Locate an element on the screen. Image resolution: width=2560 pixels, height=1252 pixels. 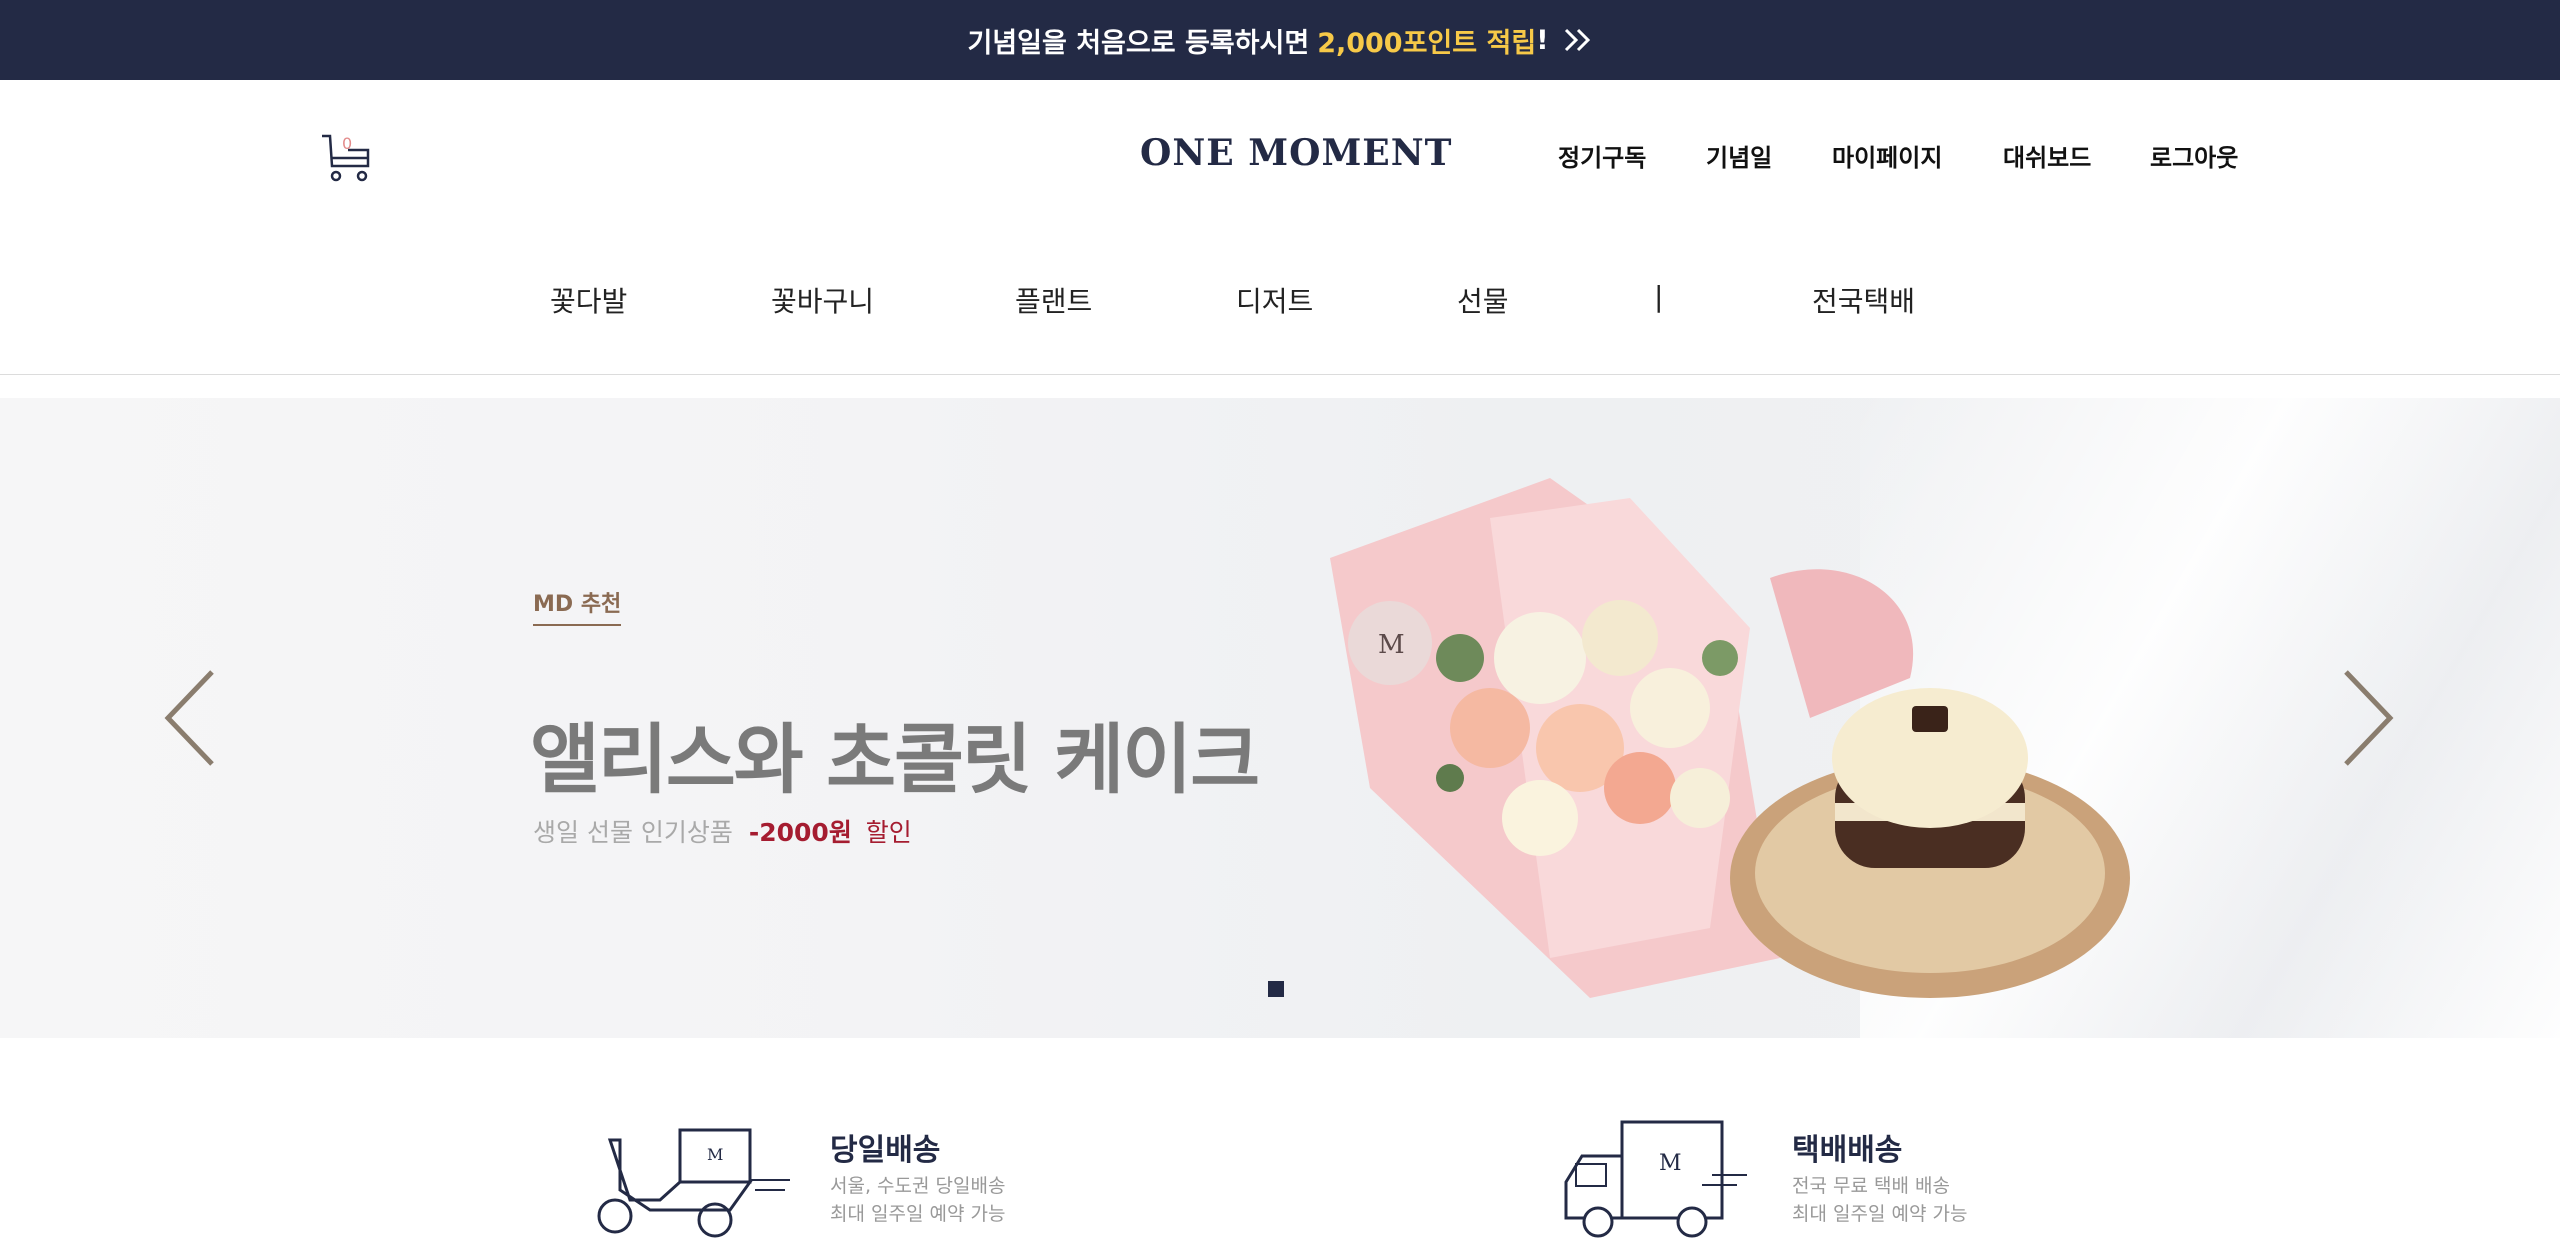
hero-discount-word: 할인 is located at coordinates (888, 832).